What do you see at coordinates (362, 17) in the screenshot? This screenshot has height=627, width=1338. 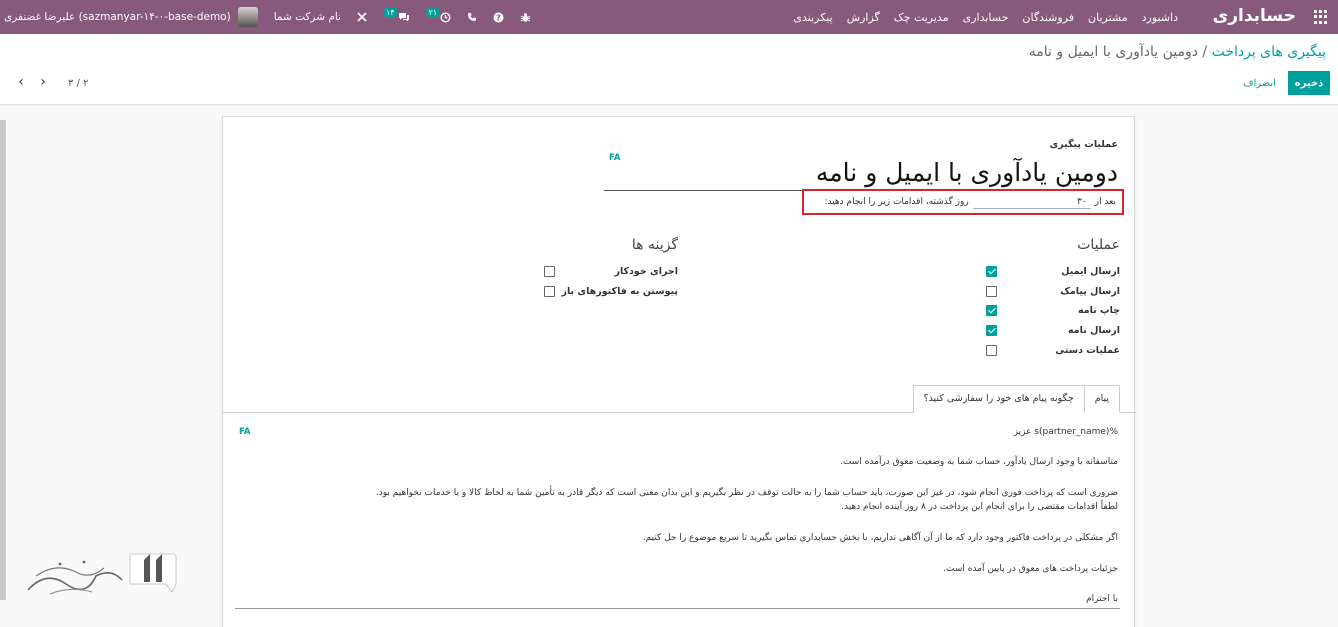 I see `tools-icon` at bounding box center [362, 17].